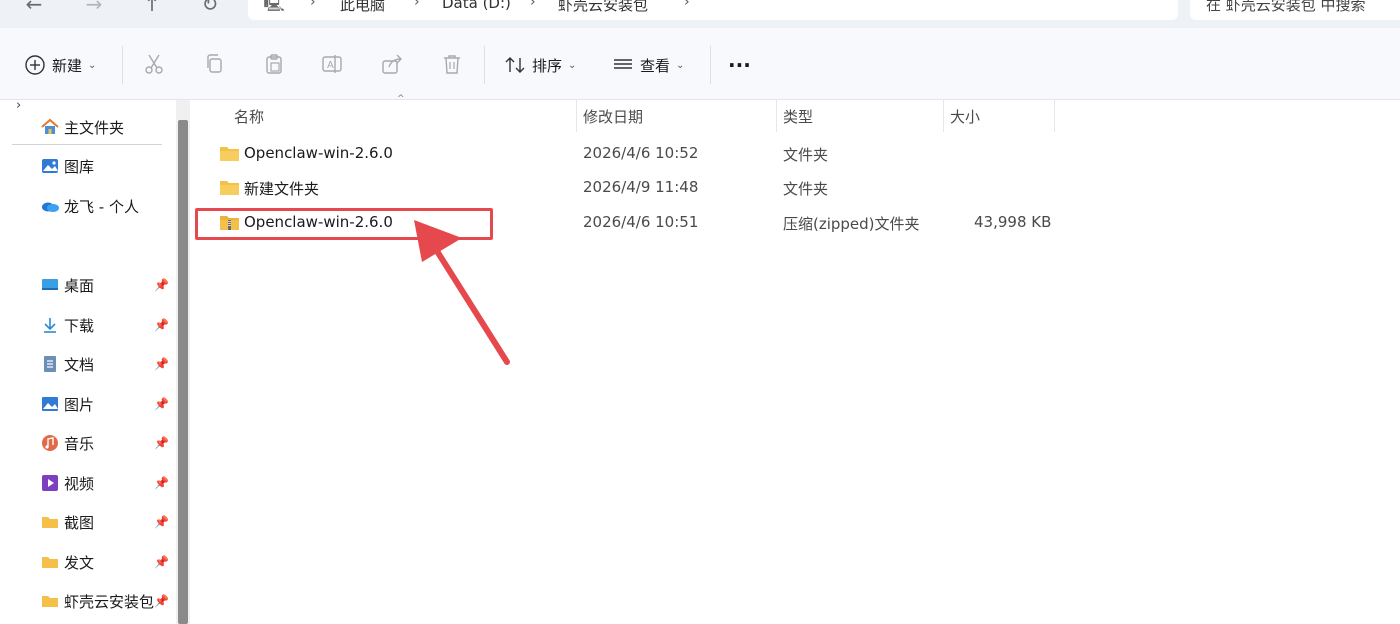 The height and width of the screenshot is (624, 1400). I want to click on up-icon: ↑, so click(152, 9).